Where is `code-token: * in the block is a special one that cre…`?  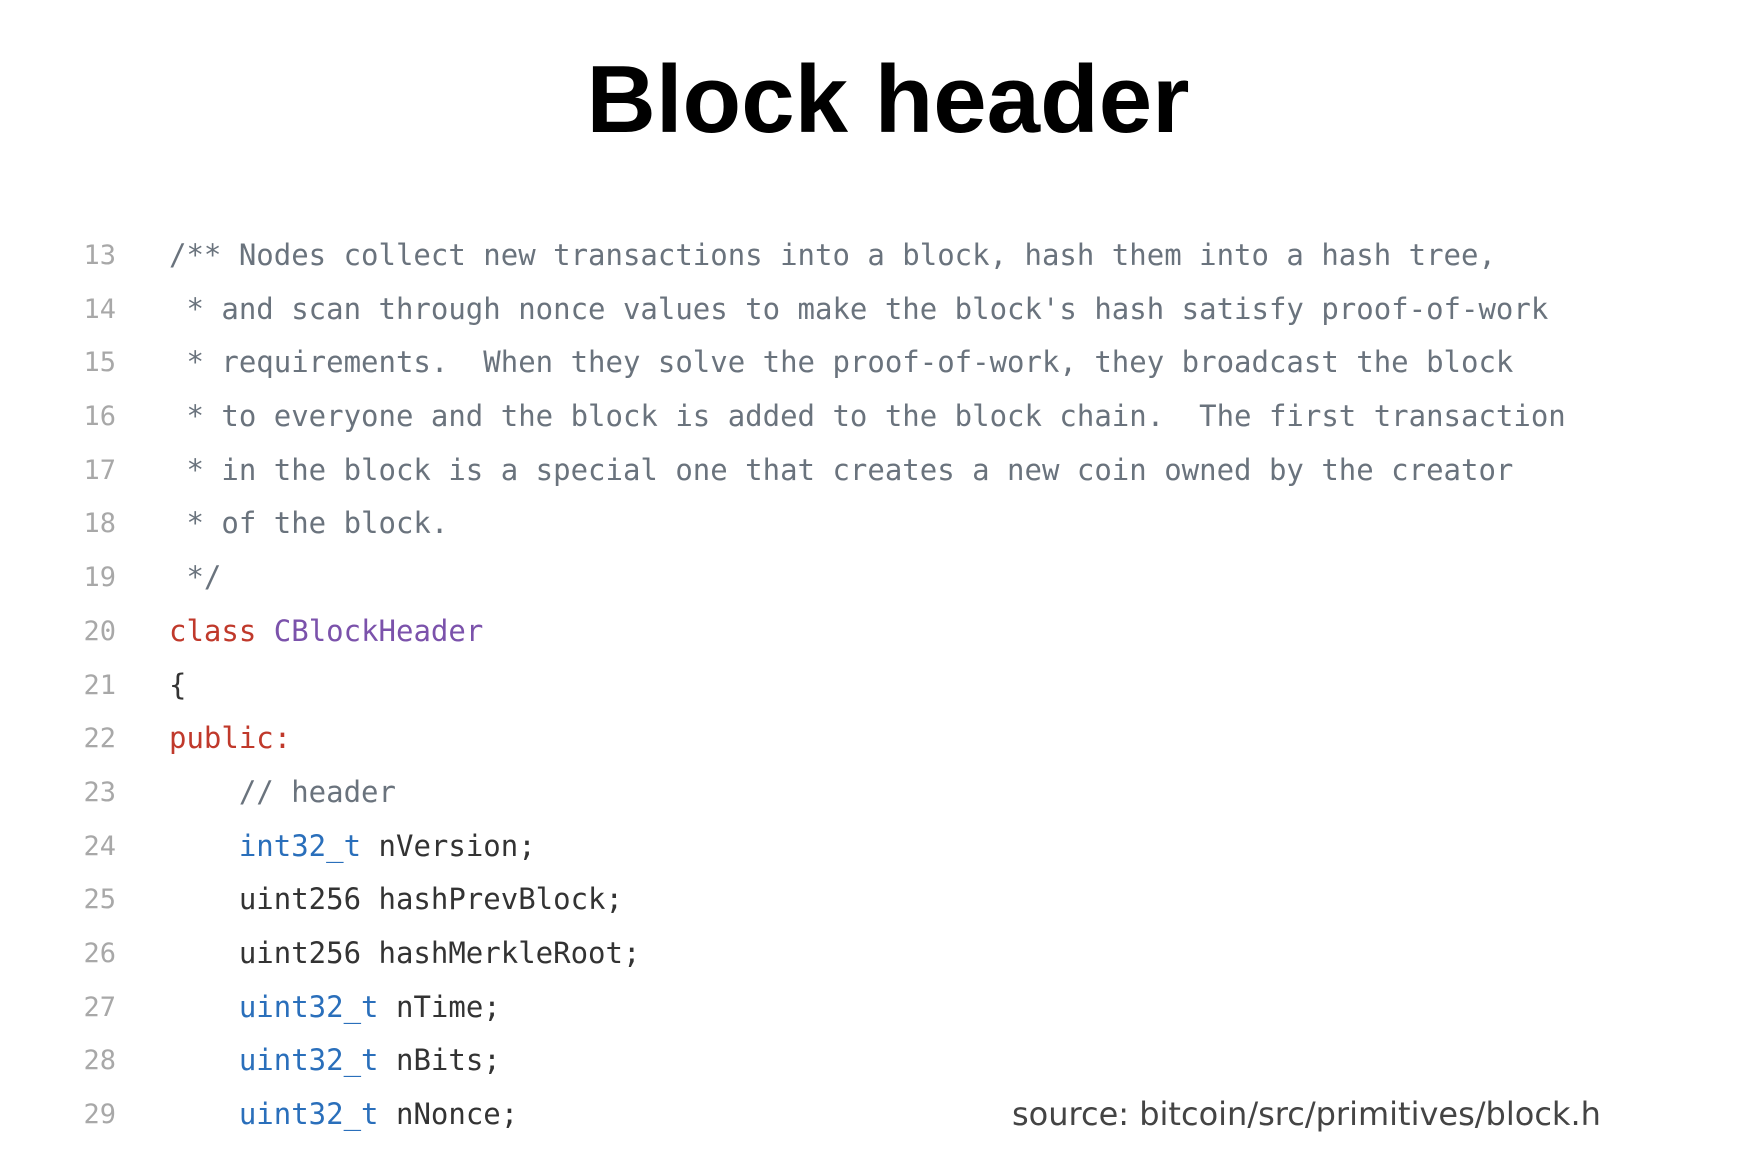 code-token: * in the block is a special one that cre… is located at coordinates (841, 469).